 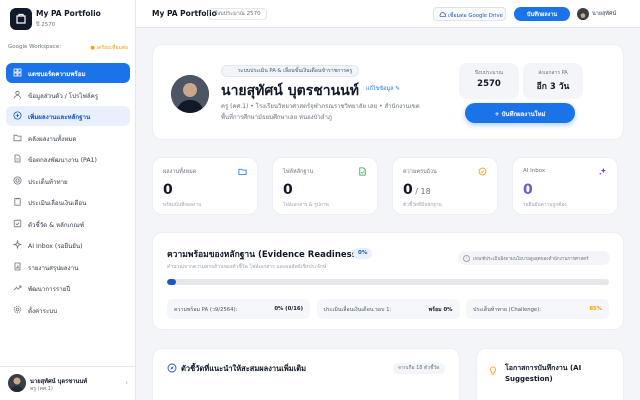 I want to click on stat-sub: พร้อมบันทึกผลงาน, so click(x=182, y=205).